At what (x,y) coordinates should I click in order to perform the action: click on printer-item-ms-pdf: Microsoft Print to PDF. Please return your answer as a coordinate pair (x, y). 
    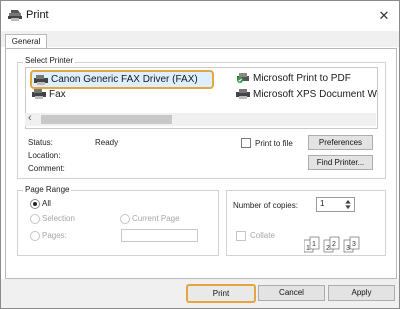
    Looking at the image, I should click on (293, 78).